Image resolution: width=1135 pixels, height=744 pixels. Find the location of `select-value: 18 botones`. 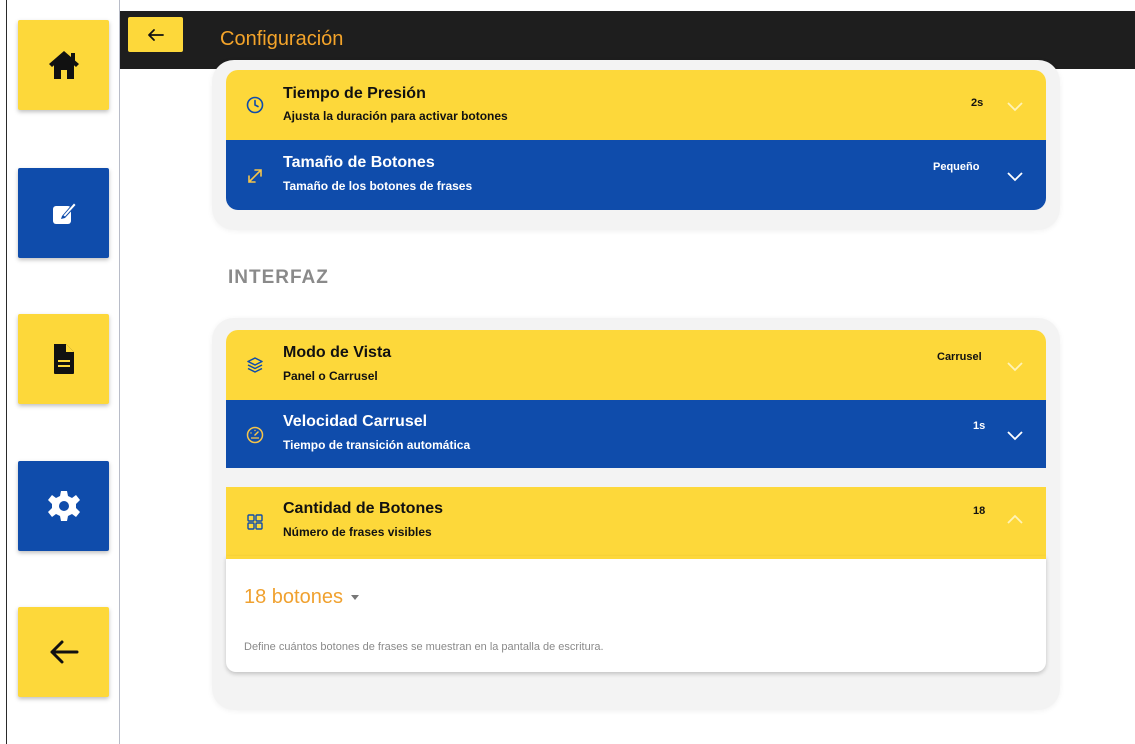

select-value: 18 botones is located at coordinates (293, 597).